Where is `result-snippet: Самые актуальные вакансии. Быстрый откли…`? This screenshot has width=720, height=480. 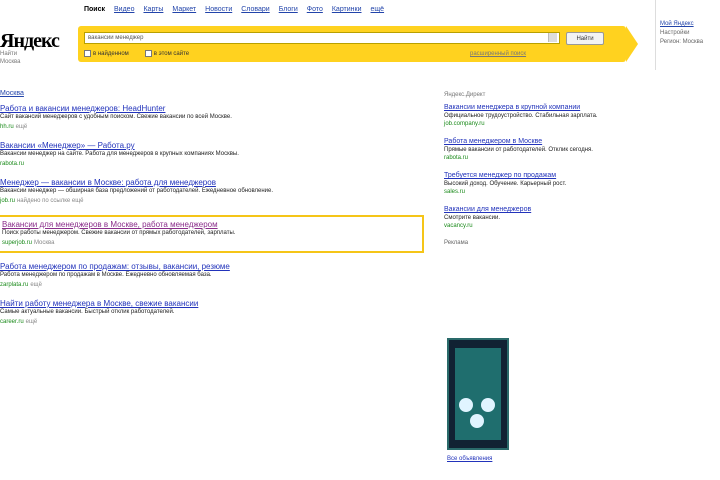 result-snippet: Самые актуальные вакансии. Быстрый откли… is located at coordinates (87, 312).